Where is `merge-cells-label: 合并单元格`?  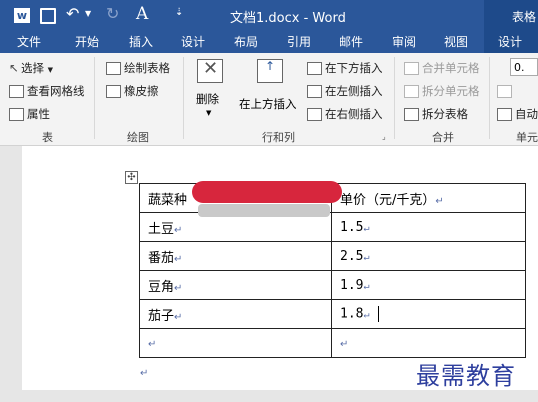 merge-cells-label: 合并单元格 is located at coordinates (451, 68).